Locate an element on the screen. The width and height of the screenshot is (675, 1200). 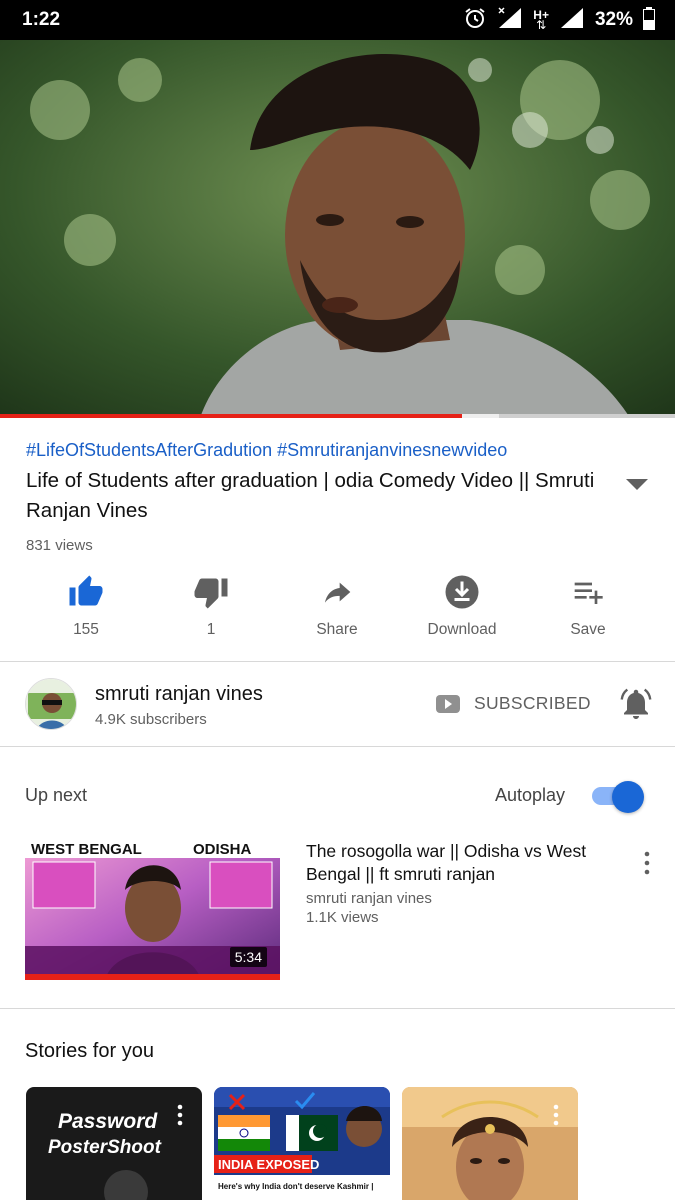
notification-bell-icon is located at coordinates (636, 706).